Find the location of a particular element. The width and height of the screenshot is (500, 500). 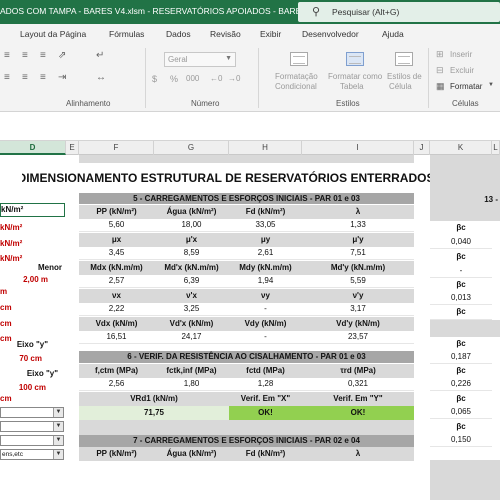

unit-cell: m is located at coordinates (4, 291).